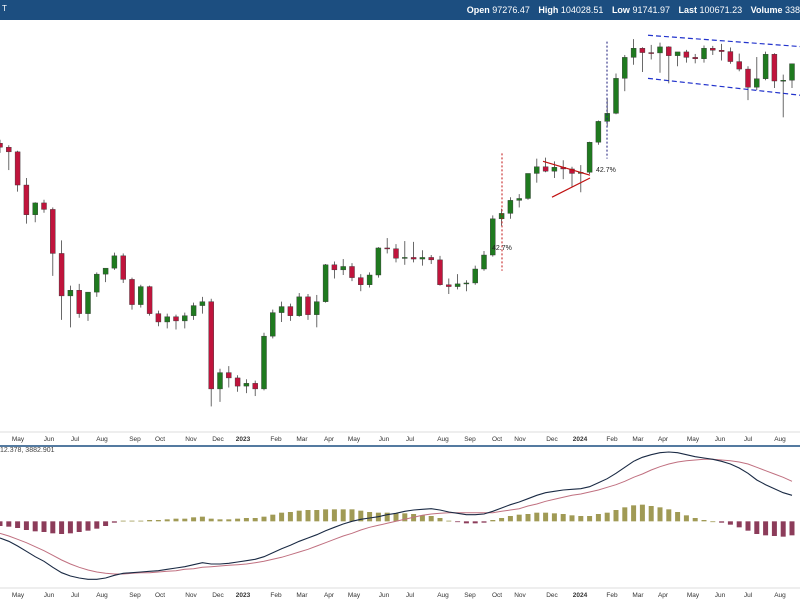 The height and width of the screenshot is (600, 800). I want to click on x-tick-label-bottom: Apr, so click(663, 595).